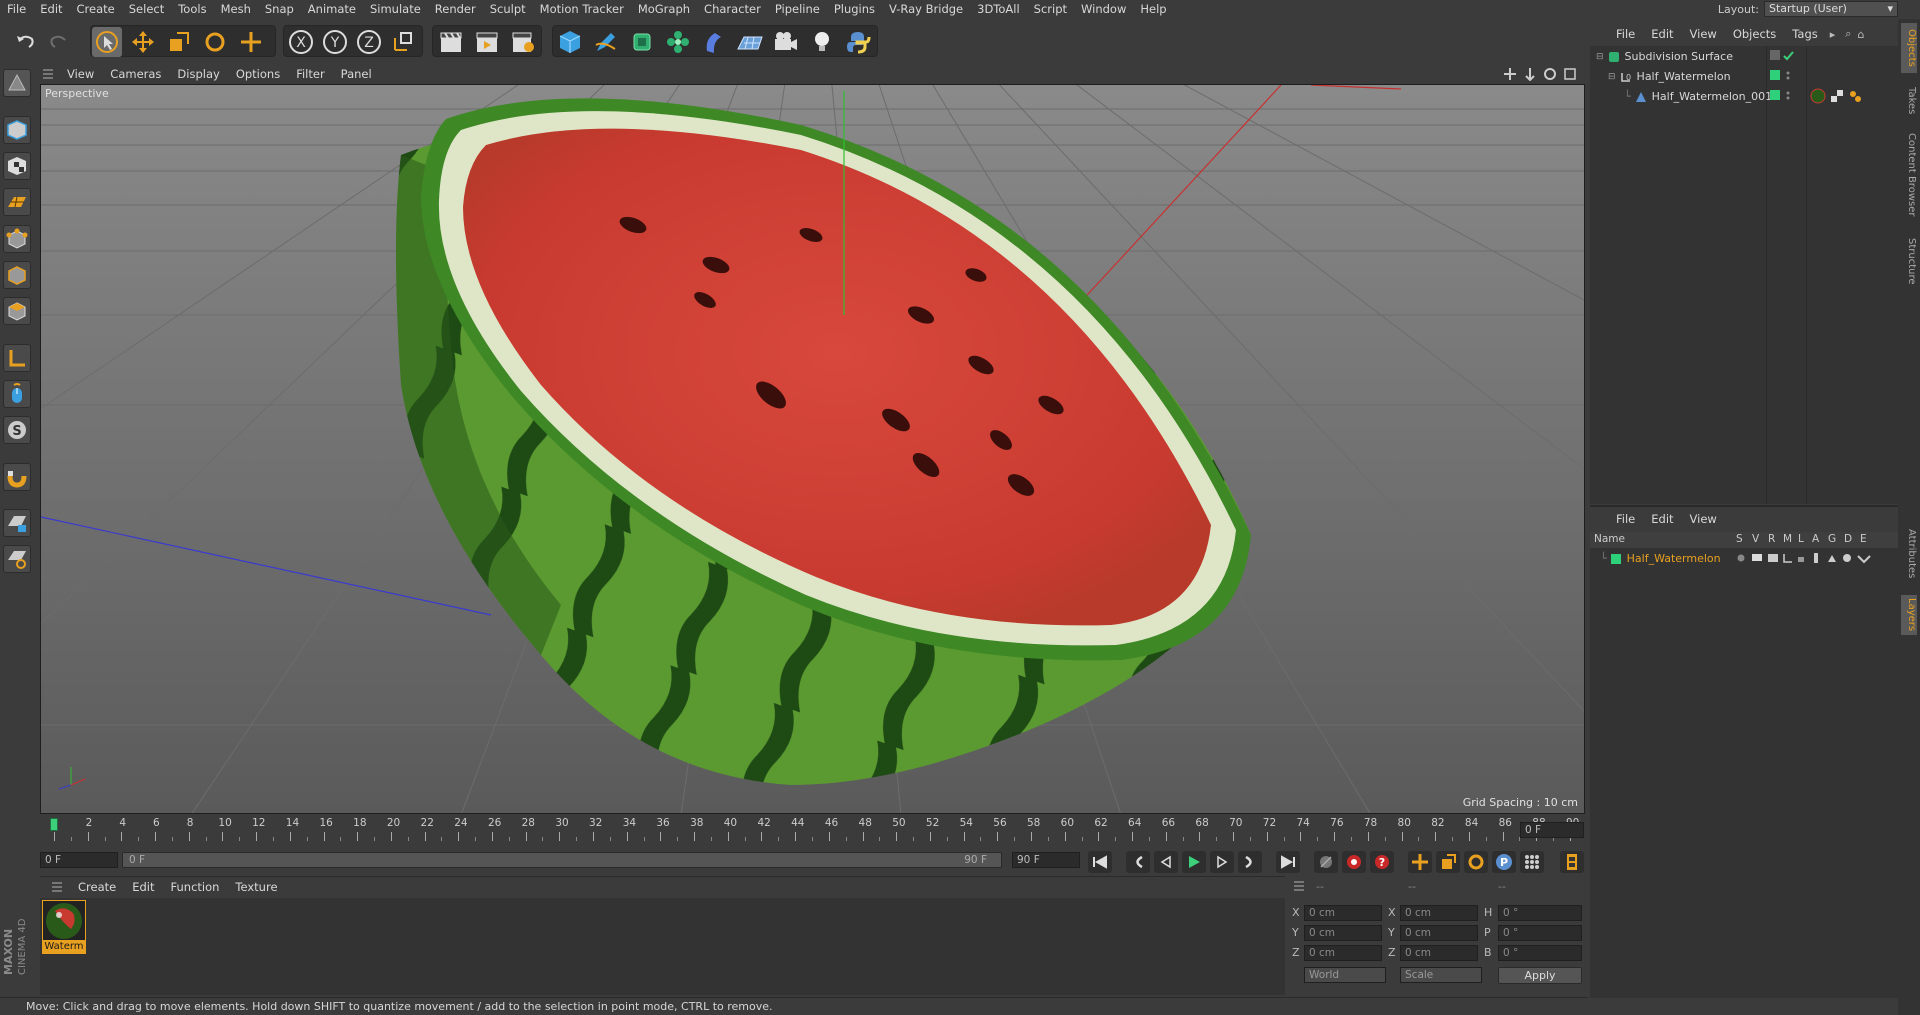 Image resolution: width=1920 pixels, height=1015 pixels. I want to click on home-icon: ⌂, so click(1860, 34).